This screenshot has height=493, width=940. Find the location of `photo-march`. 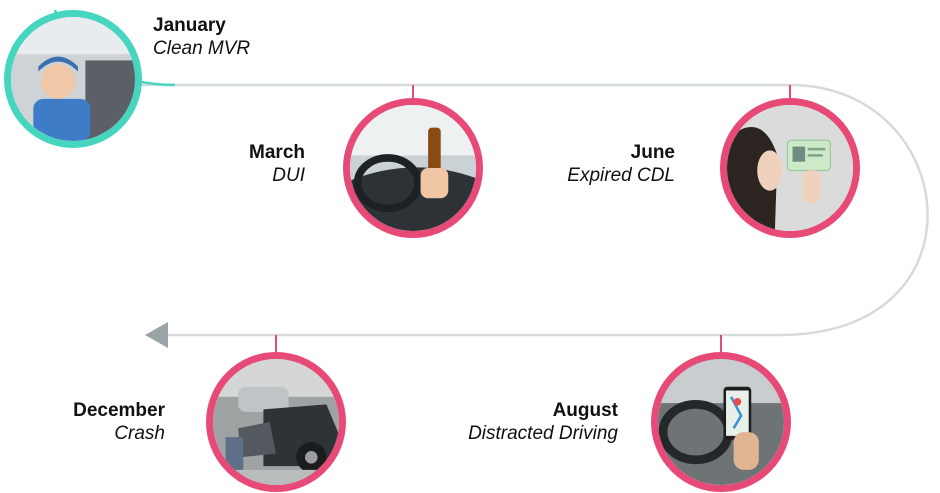

photo-march is located at coordinates (413, 168).